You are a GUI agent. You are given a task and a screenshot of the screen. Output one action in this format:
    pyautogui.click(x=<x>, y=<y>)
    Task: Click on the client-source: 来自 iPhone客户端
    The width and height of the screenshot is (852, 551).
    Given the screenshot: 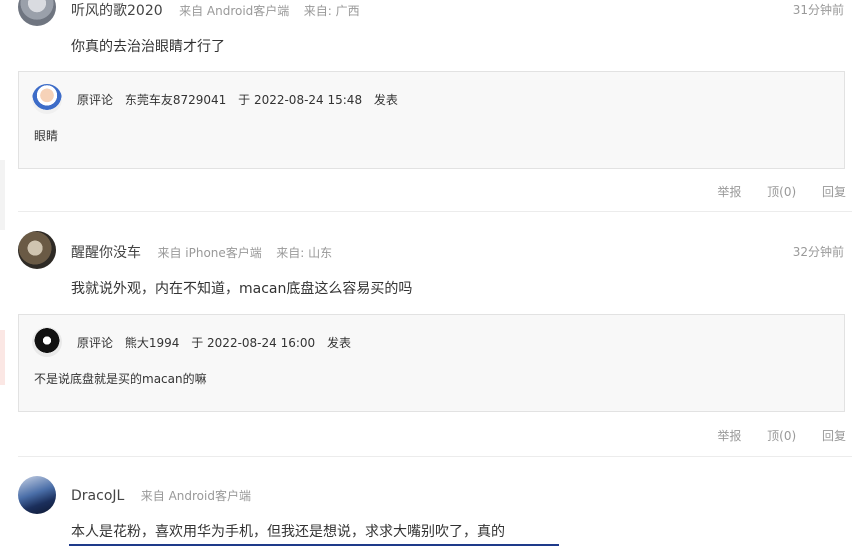 What is the action you would take?
    pyautogui.click(x=209, y=253)
    